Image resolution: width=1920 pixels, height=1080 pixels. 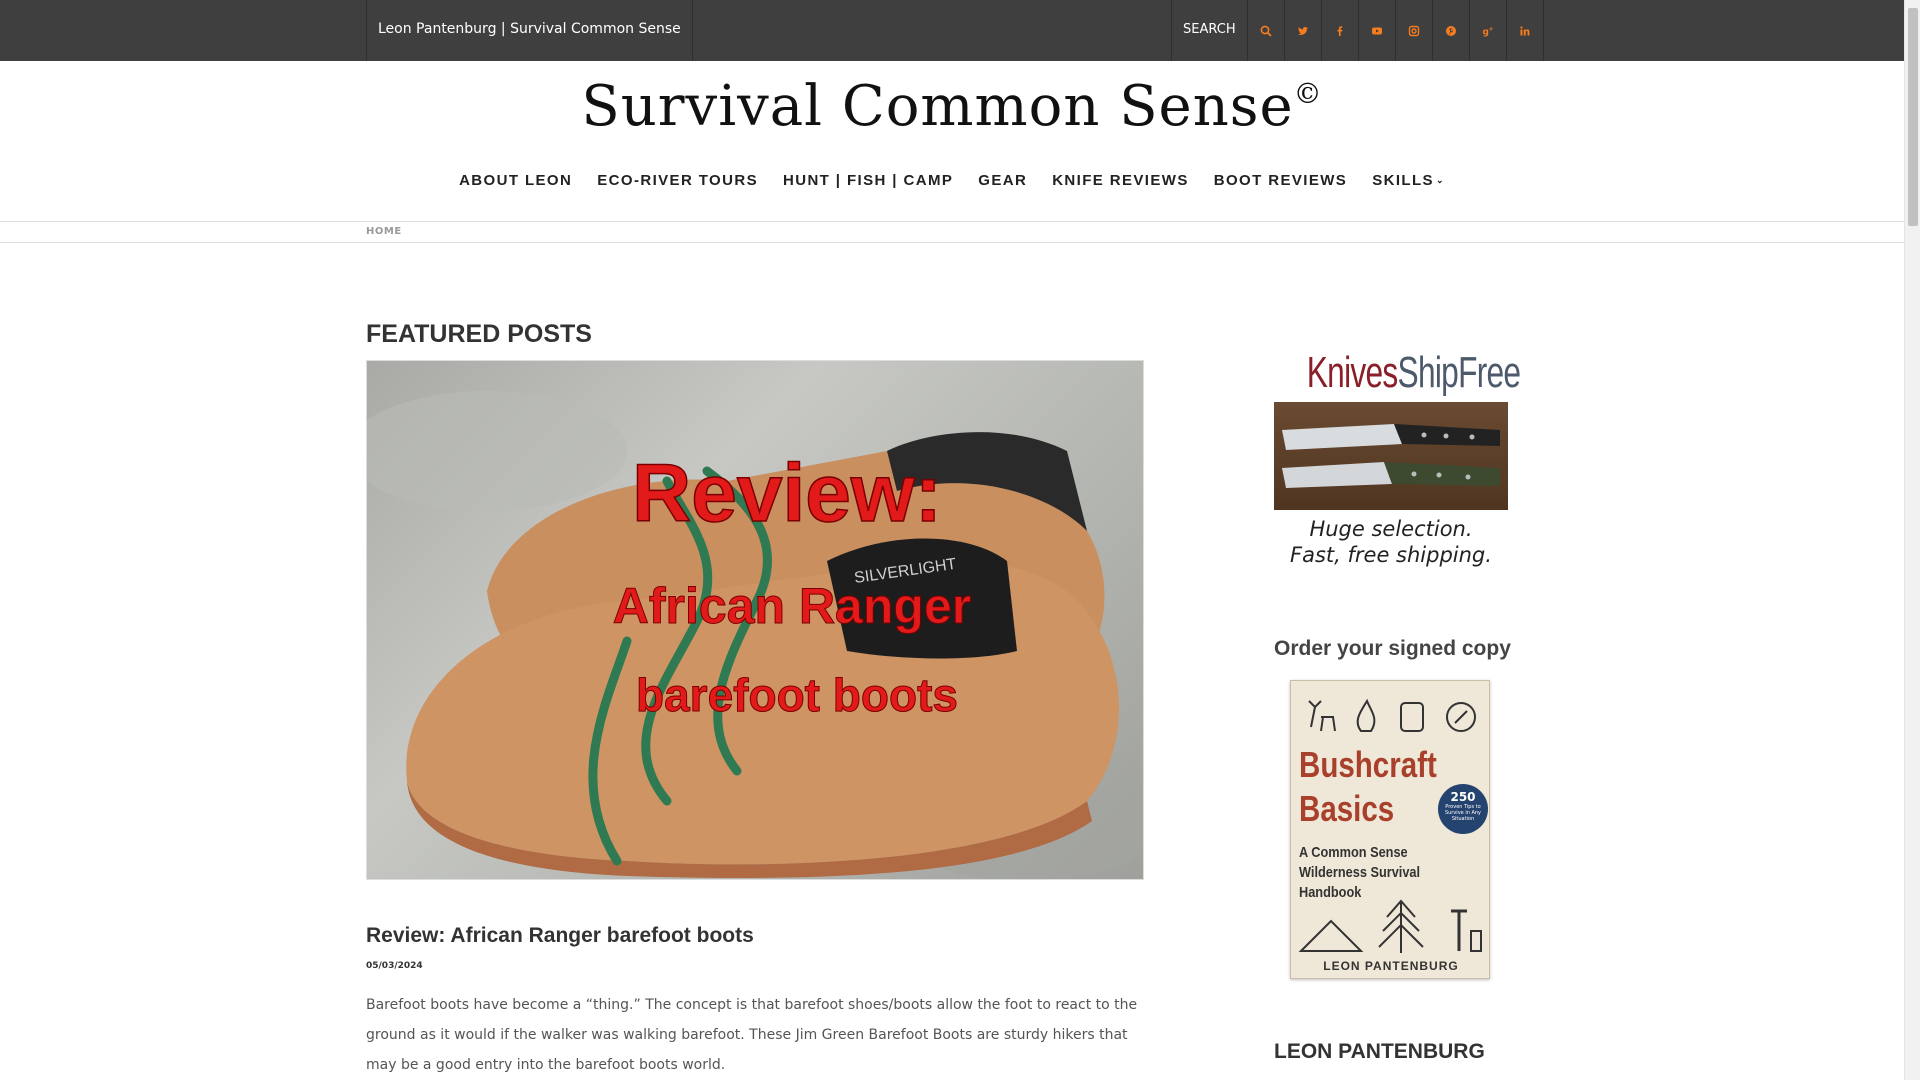 What do you see at coordinates (1360, 872) in the screenshot?
I see `book-subtitle-line2: Wilderness Survival` at bounding box center [1360, 872].